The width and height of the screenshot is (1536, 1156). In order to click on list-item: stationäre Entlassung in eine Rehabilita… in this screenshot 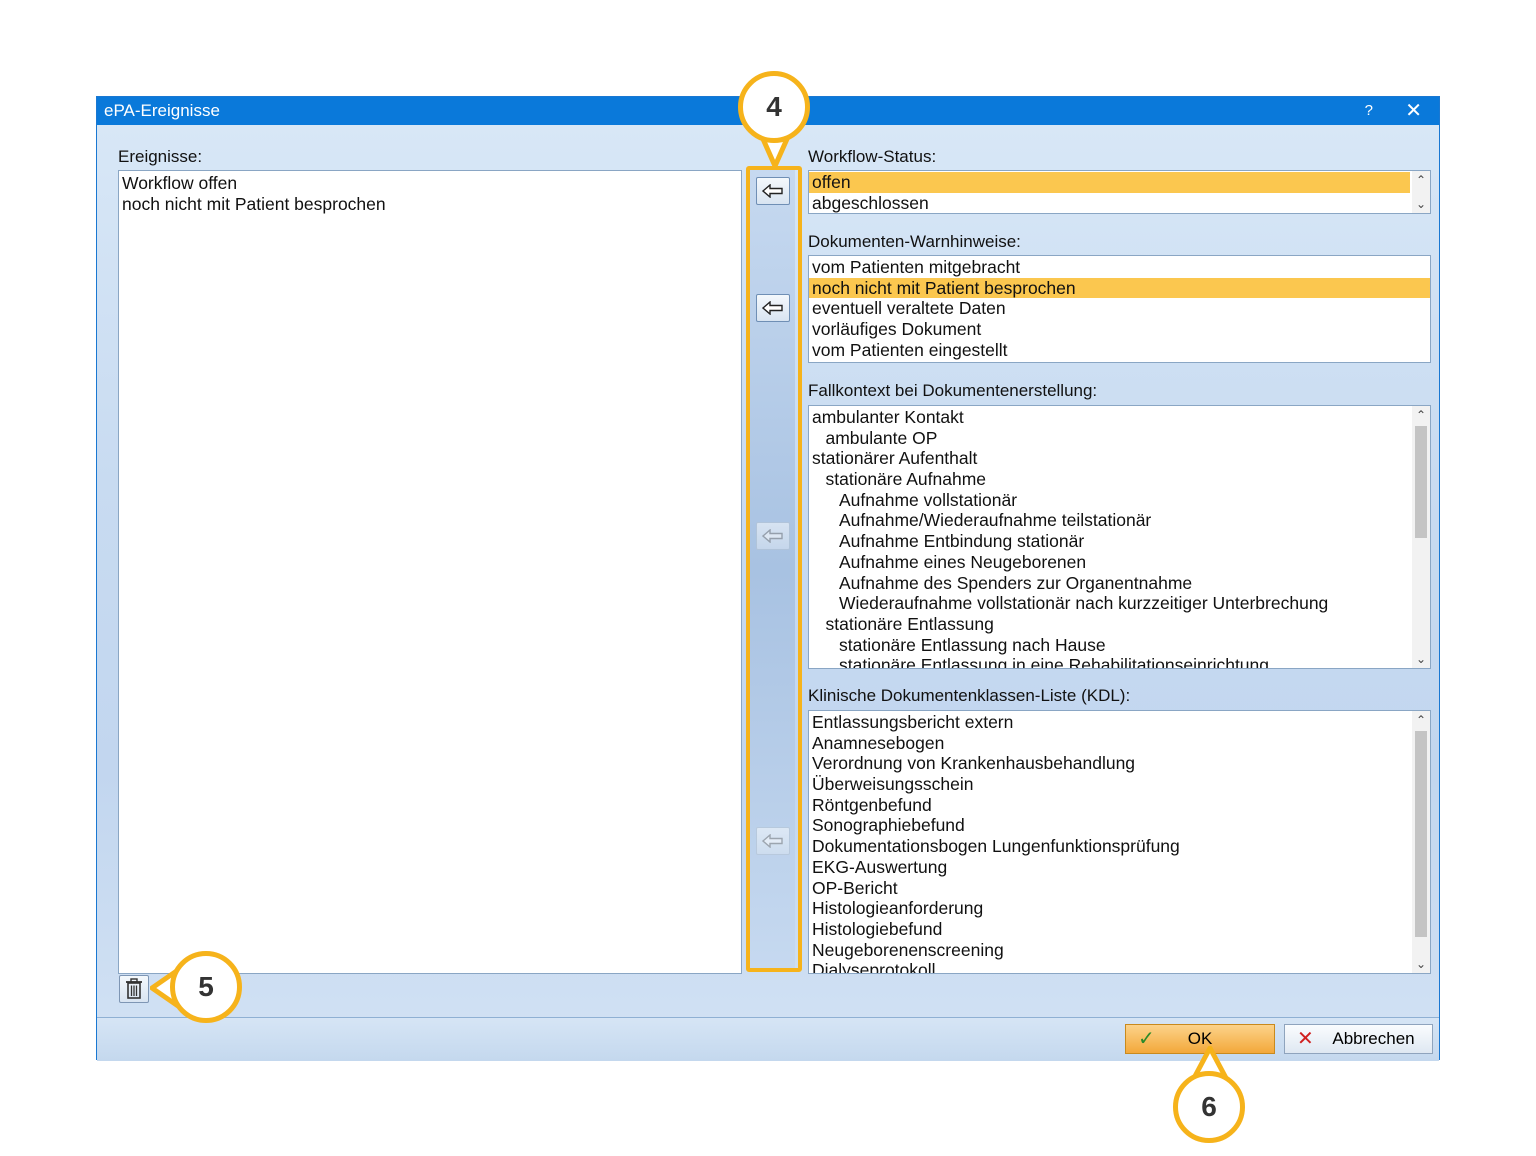, I will do `click(1109, 661)`.